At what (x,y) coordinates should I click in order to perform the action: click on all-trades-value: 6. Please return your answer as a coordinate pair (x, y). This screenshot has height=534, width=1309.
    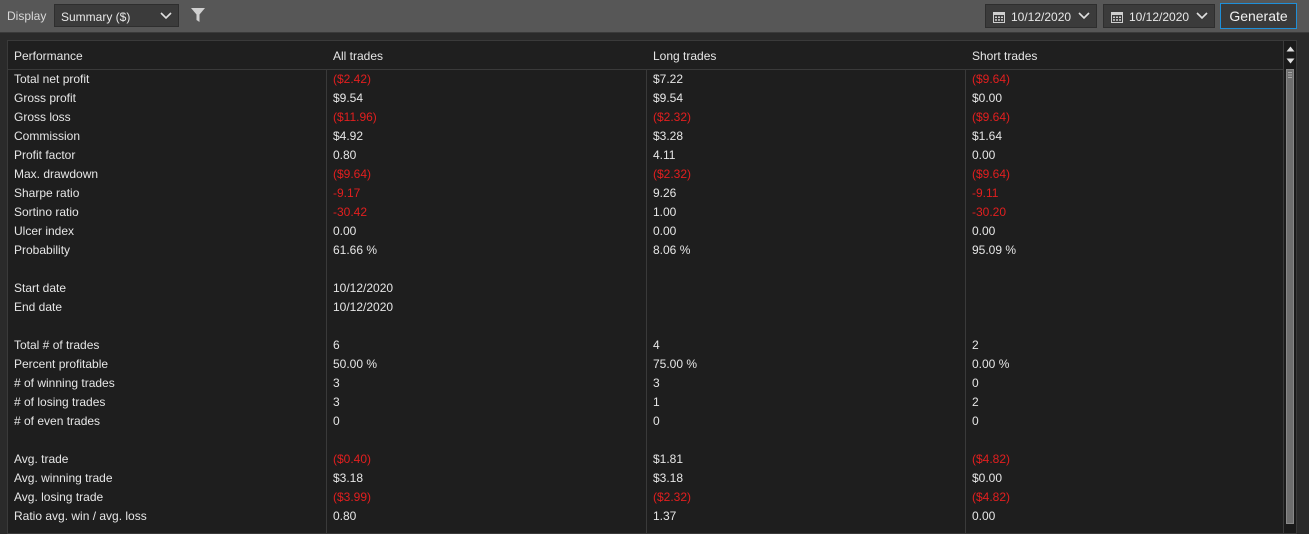
    Looking at the image, I should click on (336, 345).